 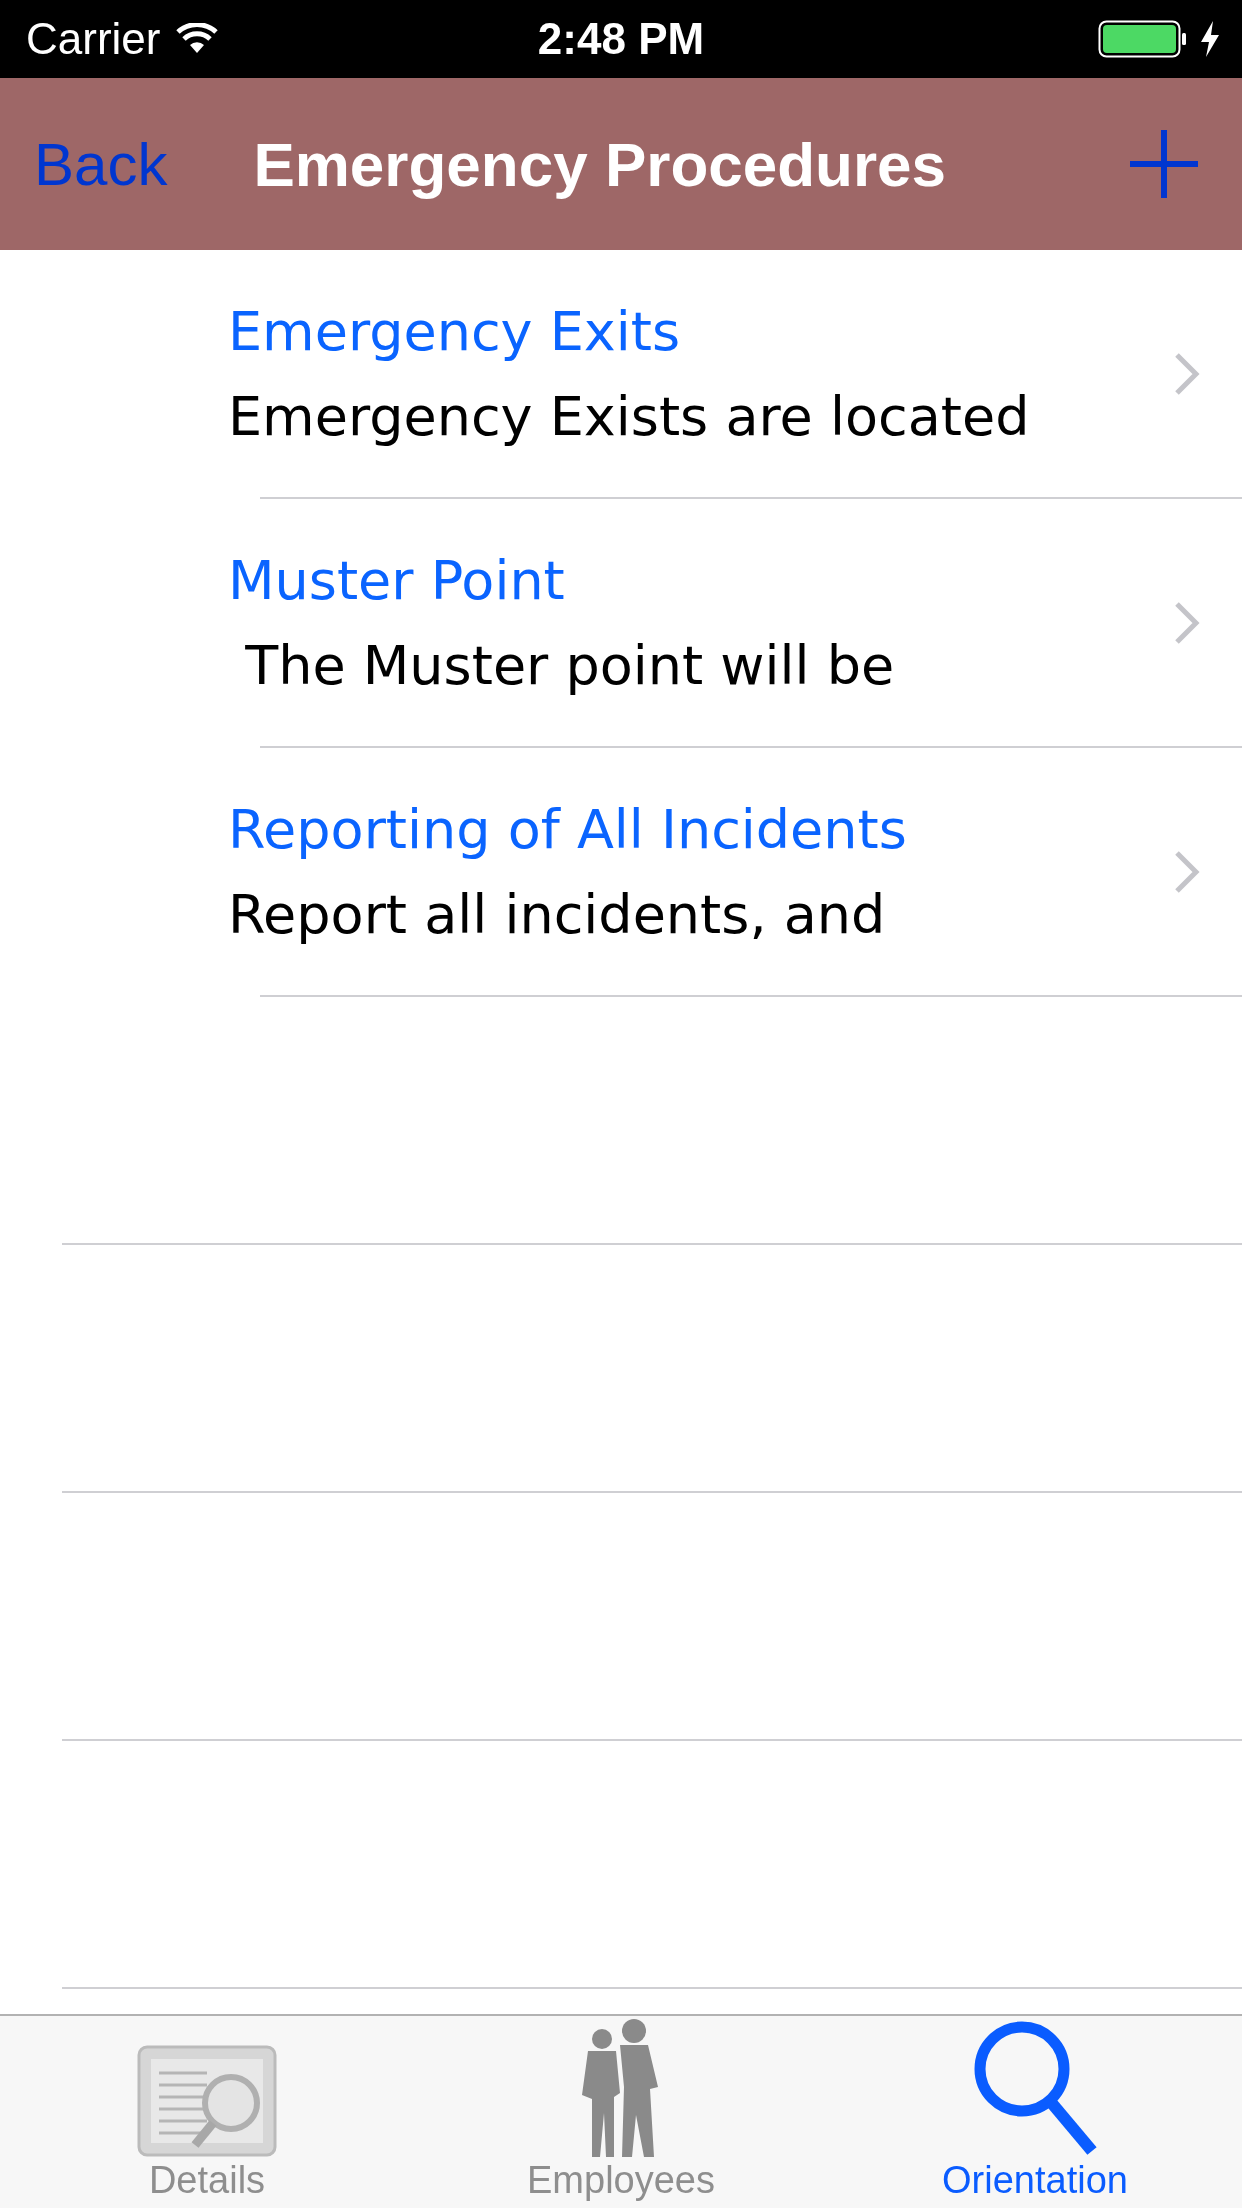 I want to click on procedure-summary: Report all incidents, and, so click(x=557, y=914).